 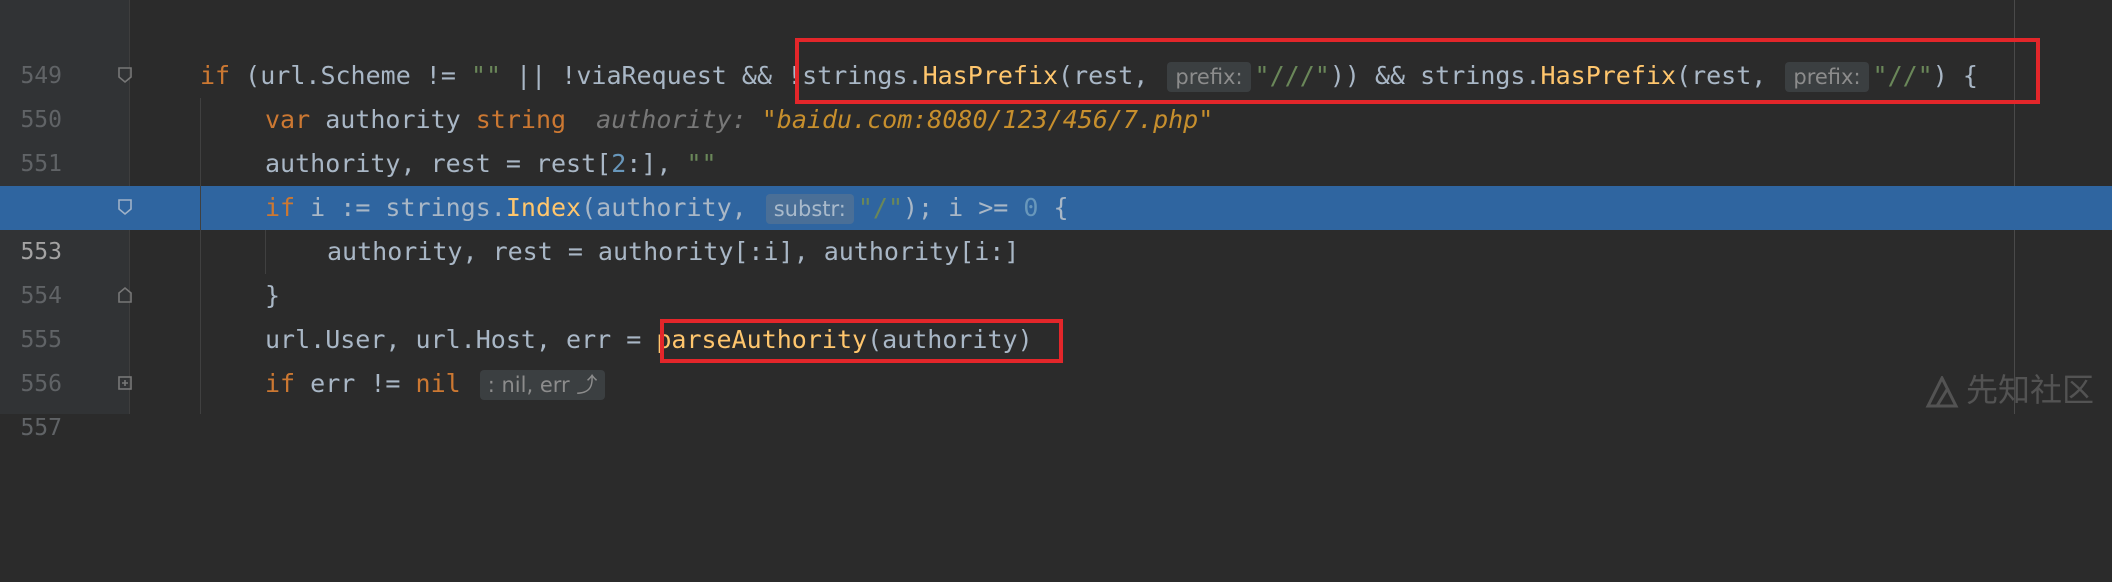 I want to click on debug-inline-value-key: authority:, so click(x=671, y=119).